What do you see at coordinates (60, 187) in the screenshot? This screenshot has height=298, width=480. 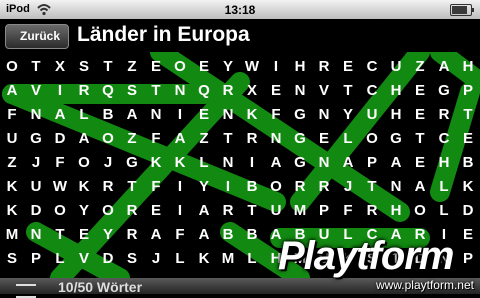 I see `grid-letter: W` at bounding box center [60, 187].